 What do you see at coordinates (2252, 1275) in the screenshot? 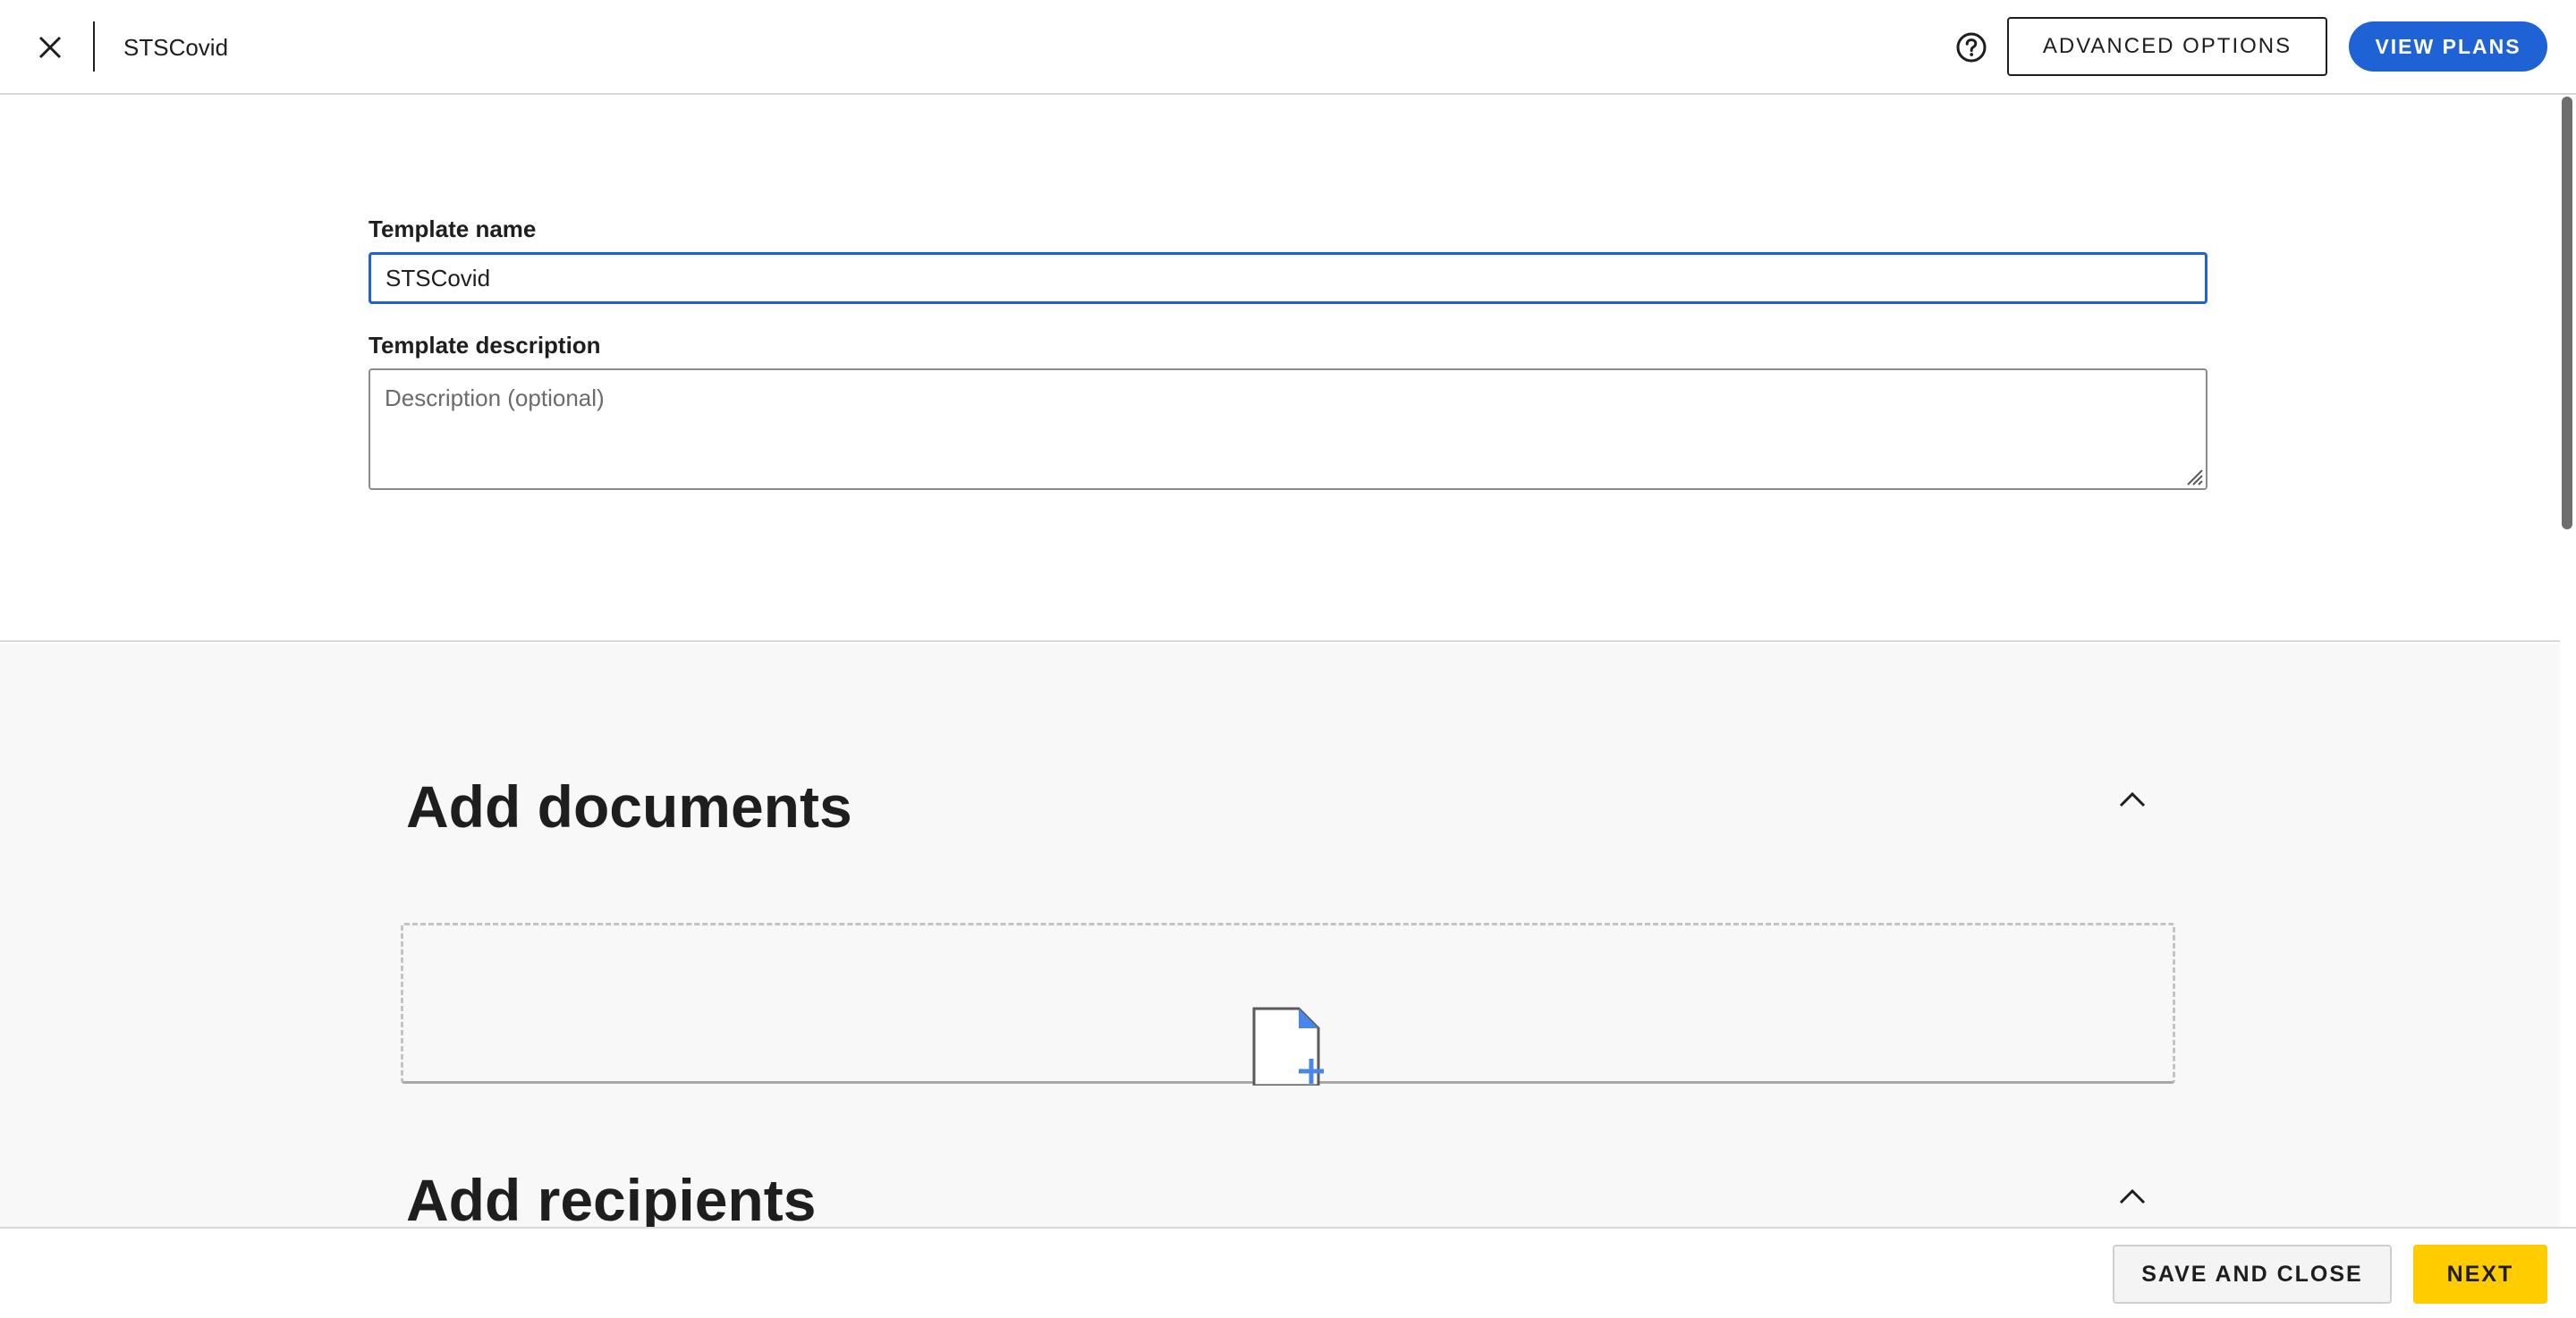
I see `save-and-close-button: SAVE AND CLOSE` at bounding box center [2252, 1275].